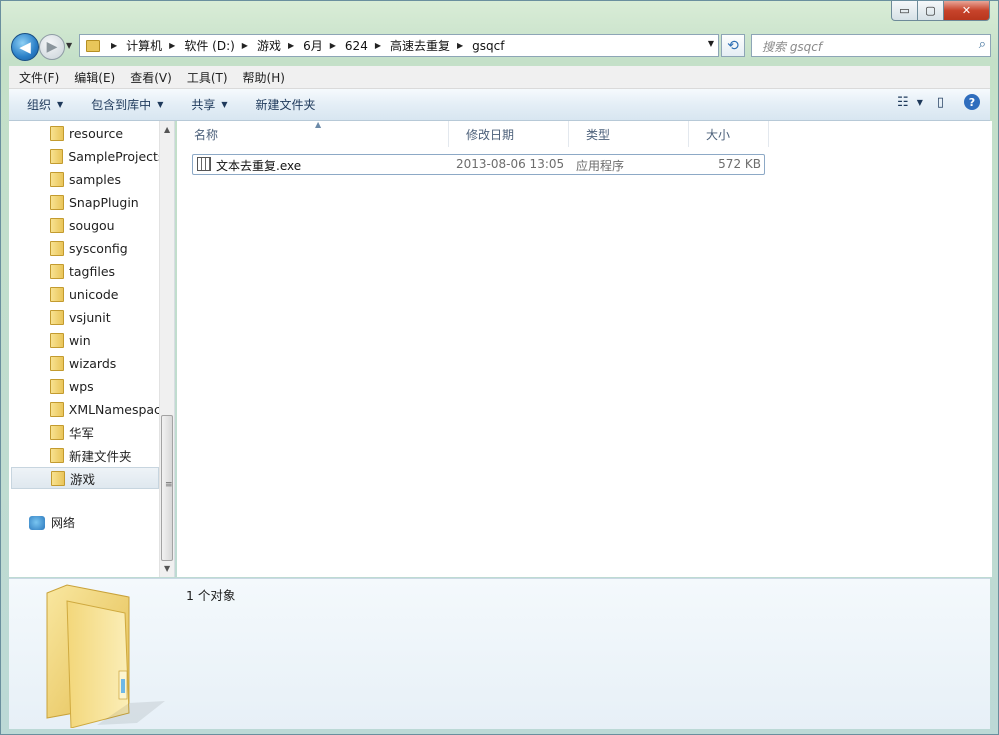 The image size is (999, 735). What do you see at coordinates (167, 129) in the screenshot?
I see `scroll-up-icon: ▲` at bounding box center [167, 129].